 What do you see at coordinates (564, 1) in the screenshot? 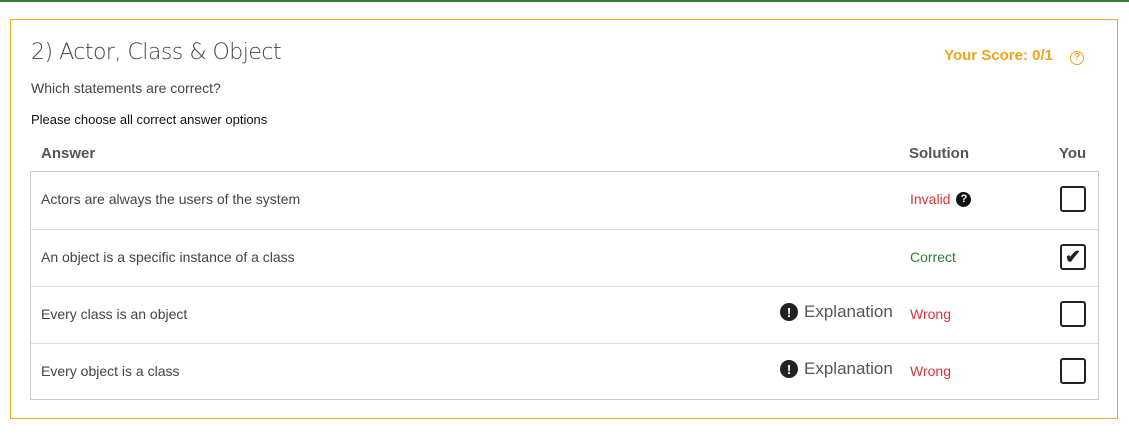
I see `top-divider` at bounding box center [564, 1].